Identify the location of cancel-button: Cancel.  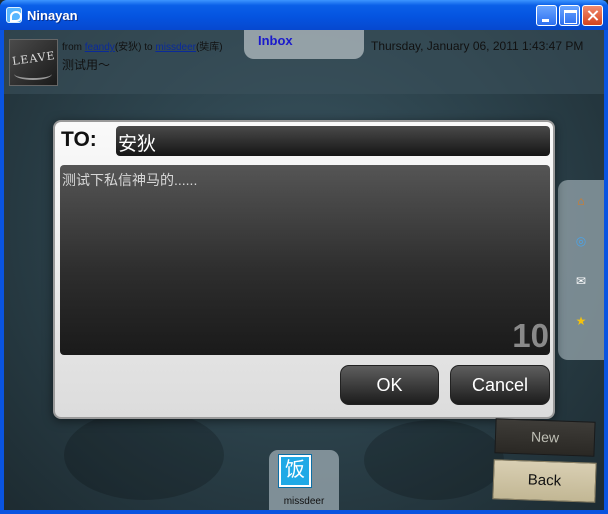
(500, 385).